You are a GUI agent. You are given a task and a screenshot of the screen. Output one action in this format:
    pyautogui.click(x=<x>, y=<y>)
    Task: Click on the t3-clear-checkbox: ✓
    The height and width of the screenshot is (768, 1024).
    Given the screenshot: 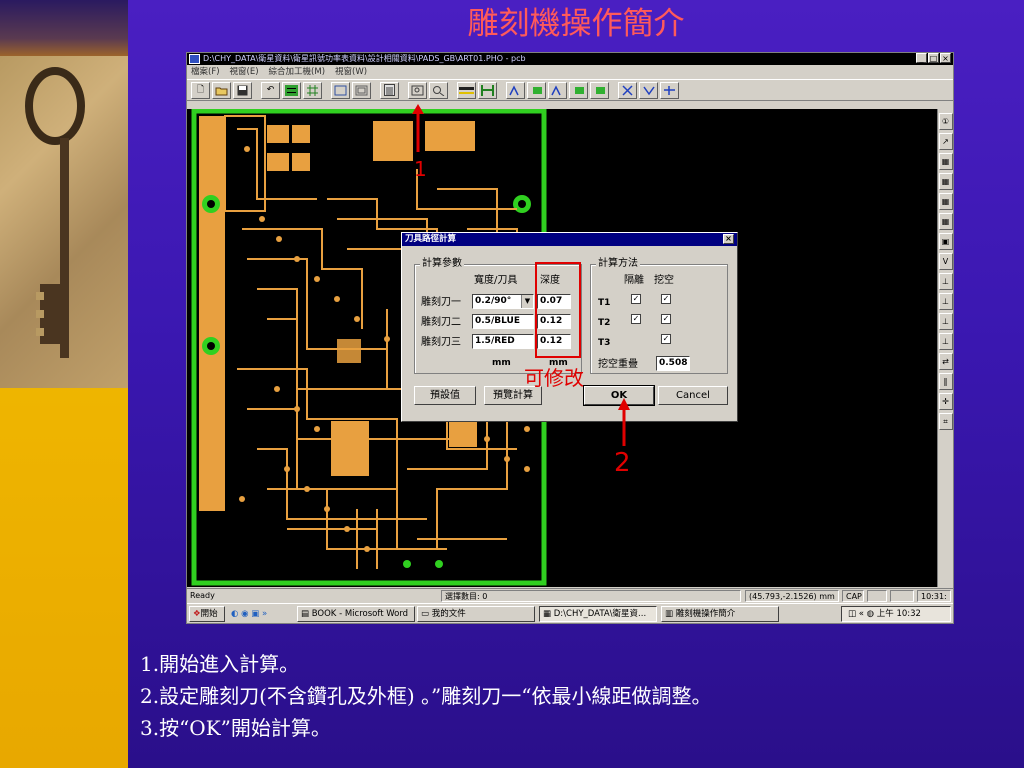 What is the action you would take?
    pyautogui.click(x=666, y=339)
    